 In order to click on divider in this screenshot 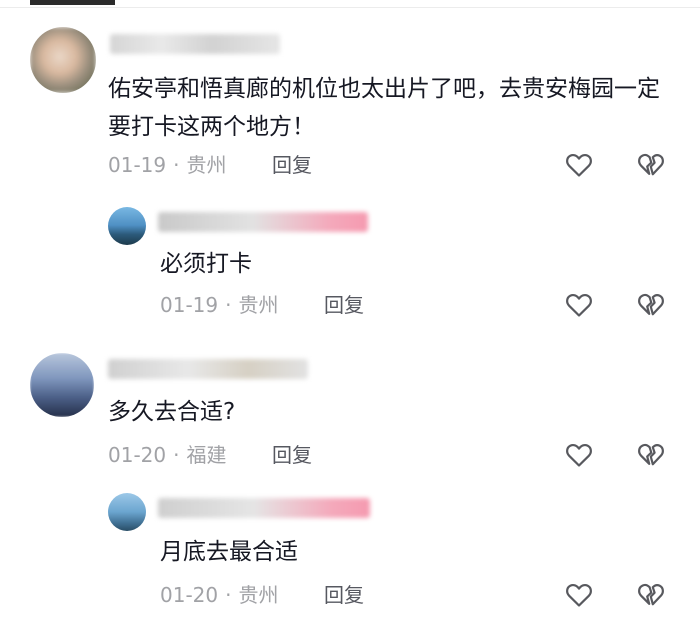, I will do `click(350, 7)`.